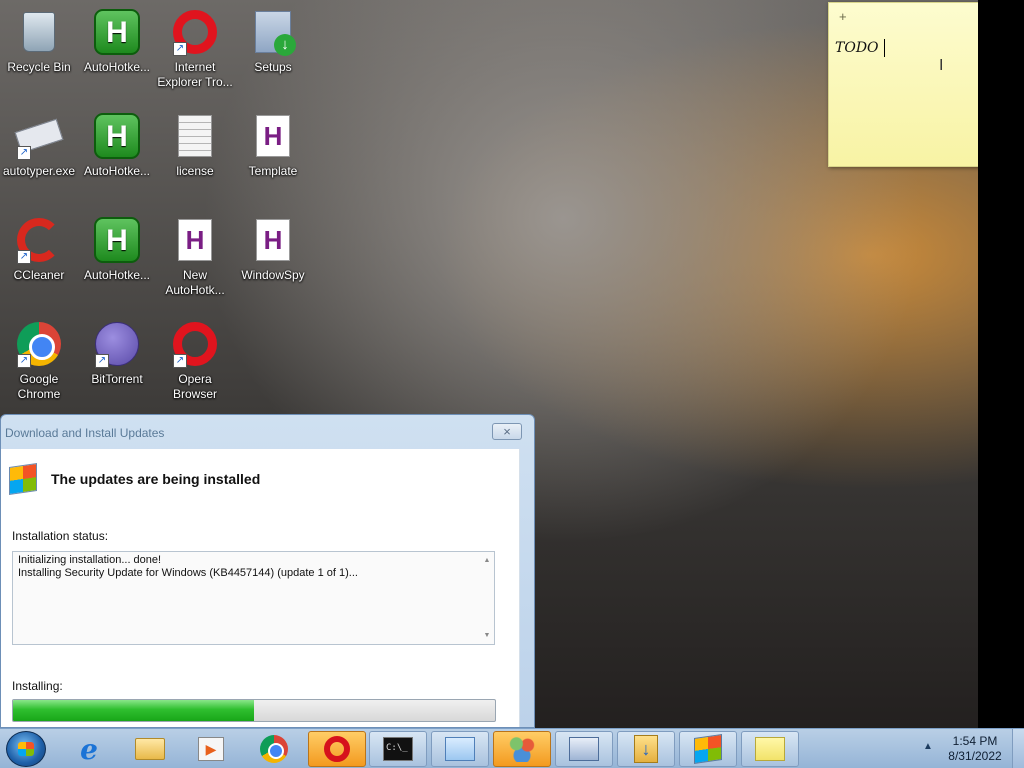 This screenshot has width=1024, height=768. Describe the element at coordinates (39, 38) in the screenshot. I see `desktop-icon-recycle-bin: Recycle Bin` at that location.